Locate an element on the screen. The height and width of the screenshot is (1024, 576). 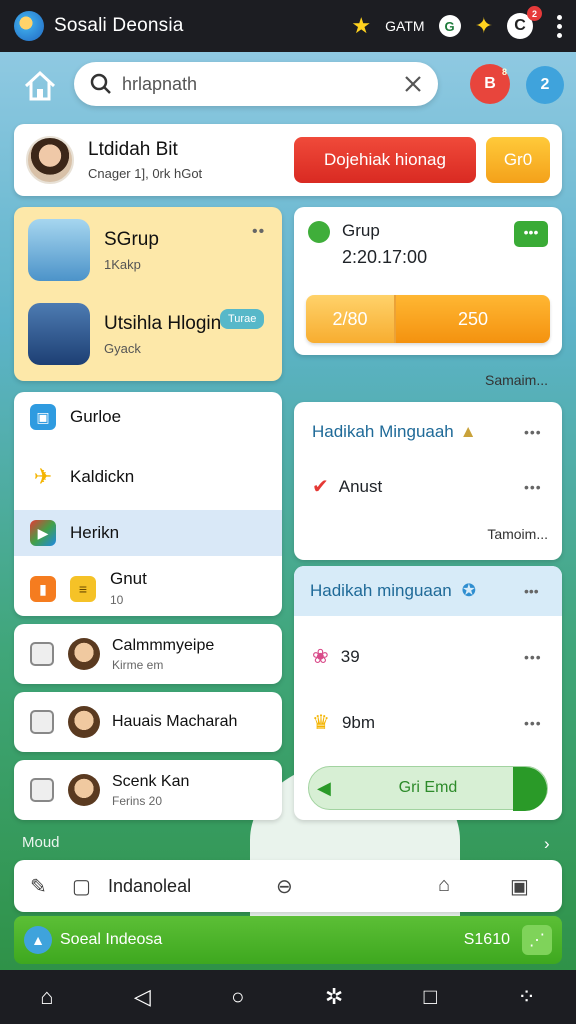
cta-right-segment is located at coordinates (530, 789).